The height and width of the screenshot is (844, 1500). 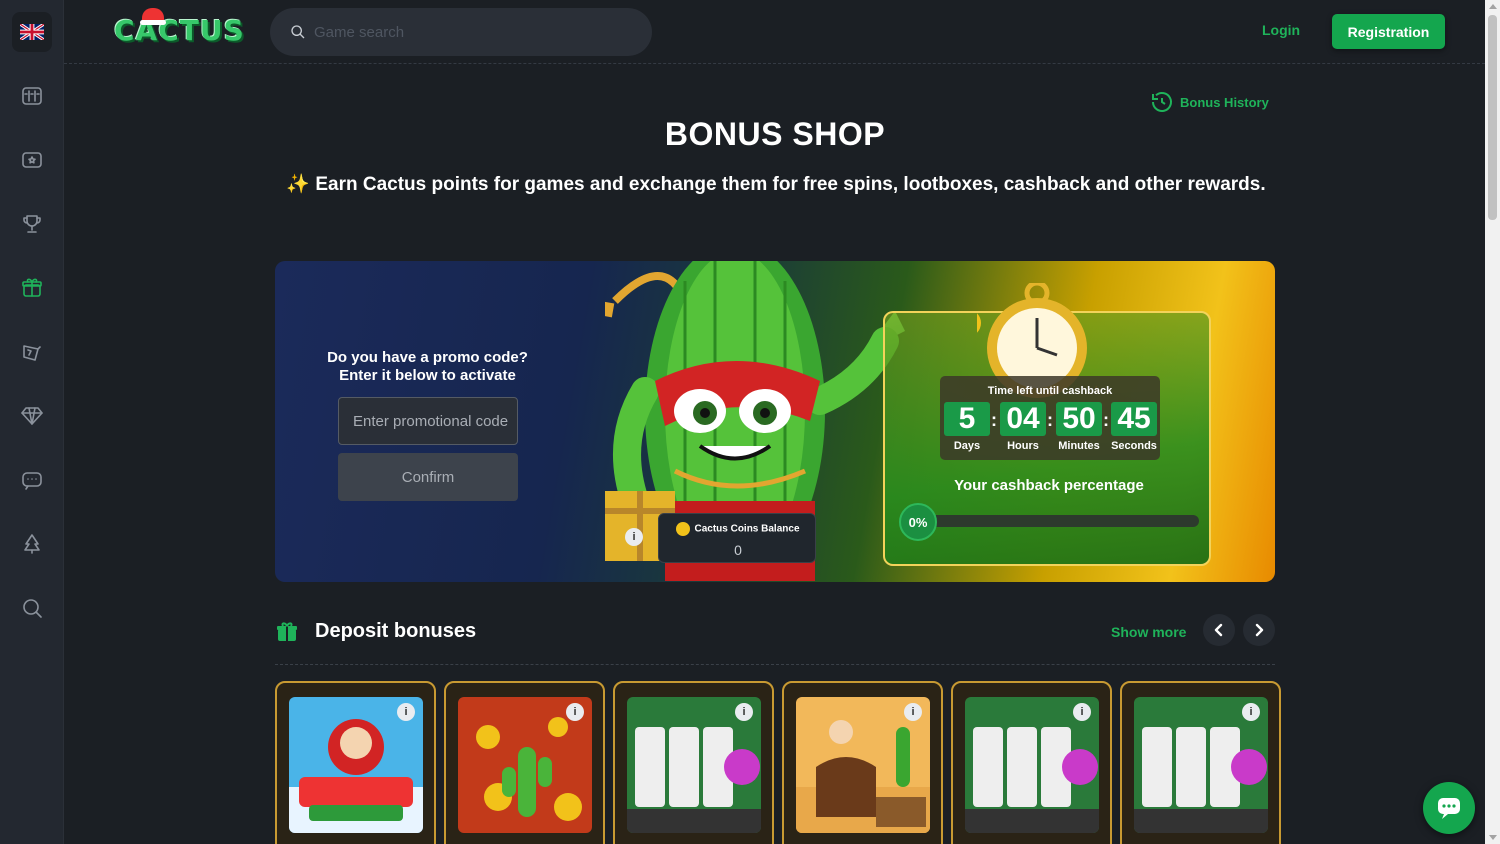 What do you see at coordinates (1134, 419) in the screenshot?
I see `timer-seconds-value: 45` at bounding box center [1134, 419].